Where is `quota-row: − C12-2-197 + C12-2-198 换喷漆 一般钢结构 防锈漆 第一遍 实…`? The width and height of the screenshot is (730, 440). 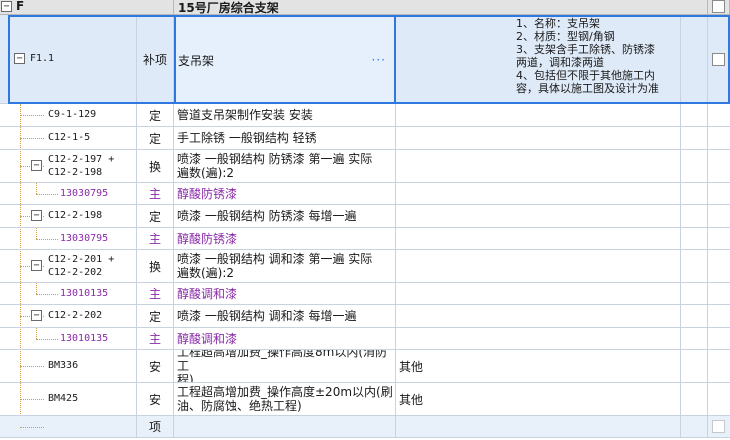
quota-row: − C12-2-197 + C12-2-198 换喷漆 一般钢结构 防锈漆 第一遍 实… is located at coordinates (365, 166).